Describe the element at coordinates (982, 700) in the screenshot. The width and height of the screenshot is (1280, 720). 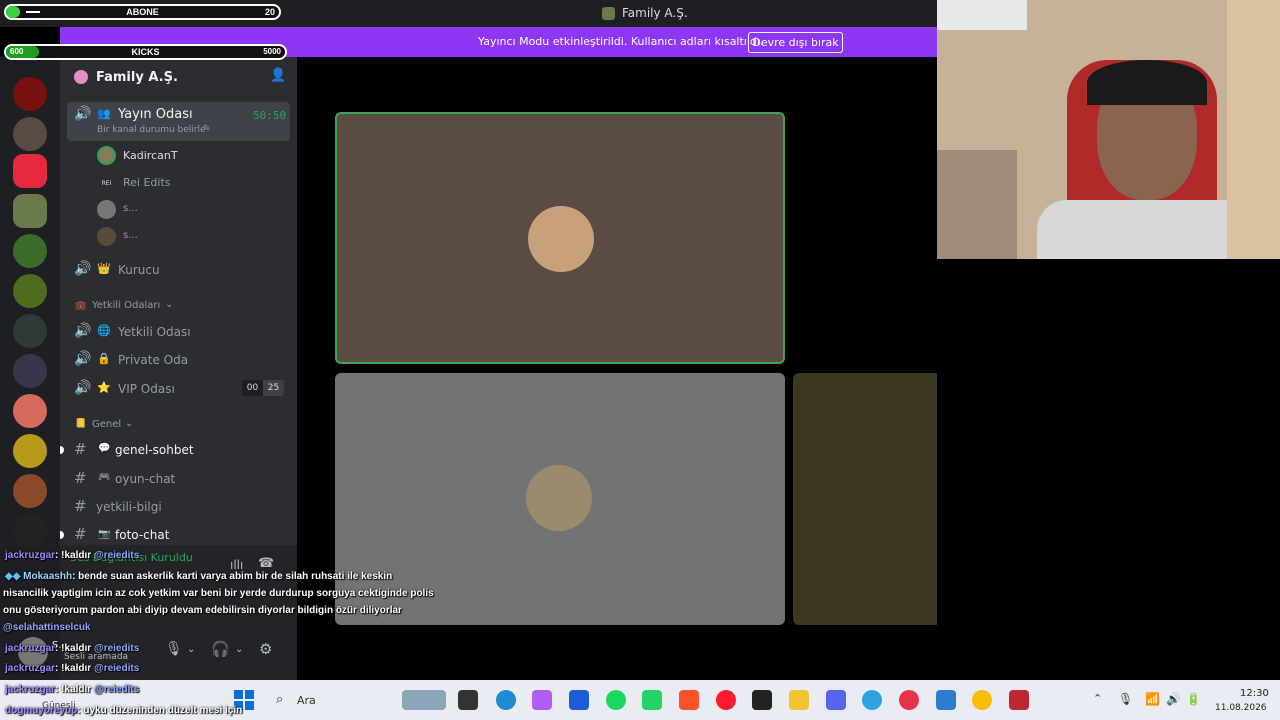
I see `chrome-icon` at that location.